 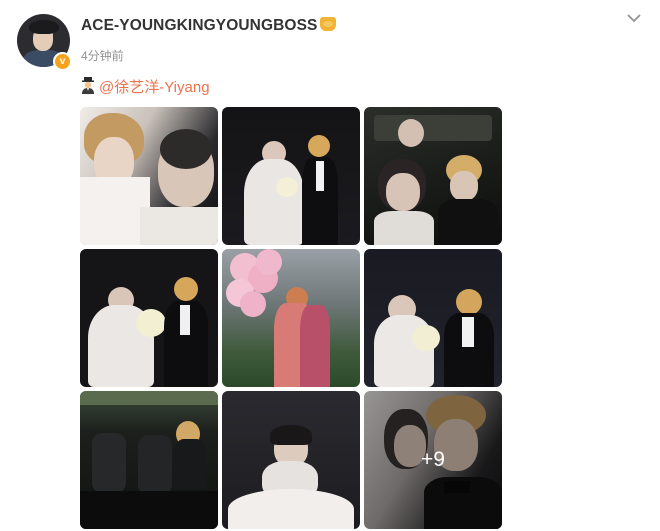 I want to click on more-photos-count: +9, so click(x=433, y=460).